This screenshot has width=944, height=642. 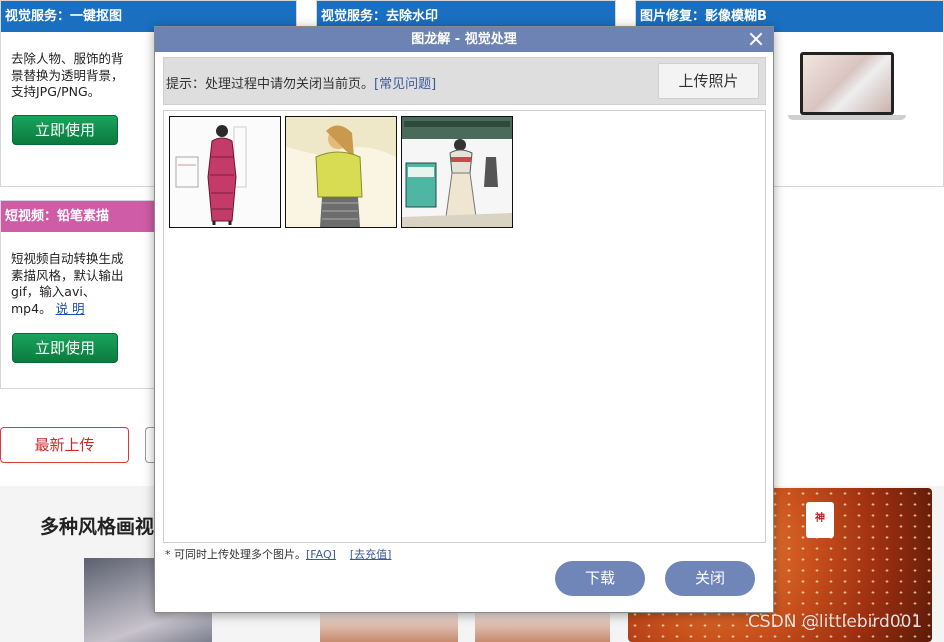 What do you see at coordinates (600, 578) in the screenshot?
I see `download-button: 下载` at bounding box center [600, 578].